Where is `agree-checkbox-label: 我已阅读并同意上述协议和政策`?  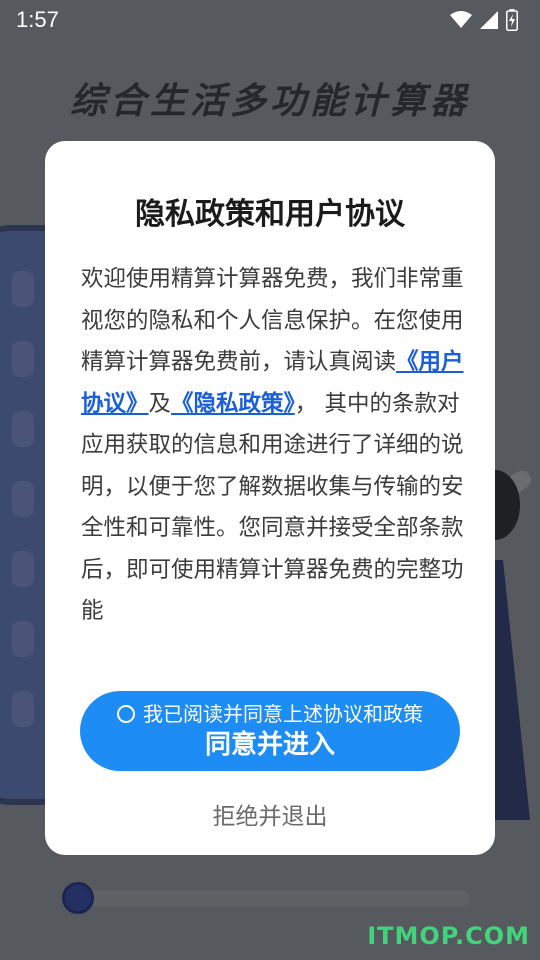
agree-checkbox-label: 我已阅读并同意上述协议和政策 is located at coordinates (283, 714).